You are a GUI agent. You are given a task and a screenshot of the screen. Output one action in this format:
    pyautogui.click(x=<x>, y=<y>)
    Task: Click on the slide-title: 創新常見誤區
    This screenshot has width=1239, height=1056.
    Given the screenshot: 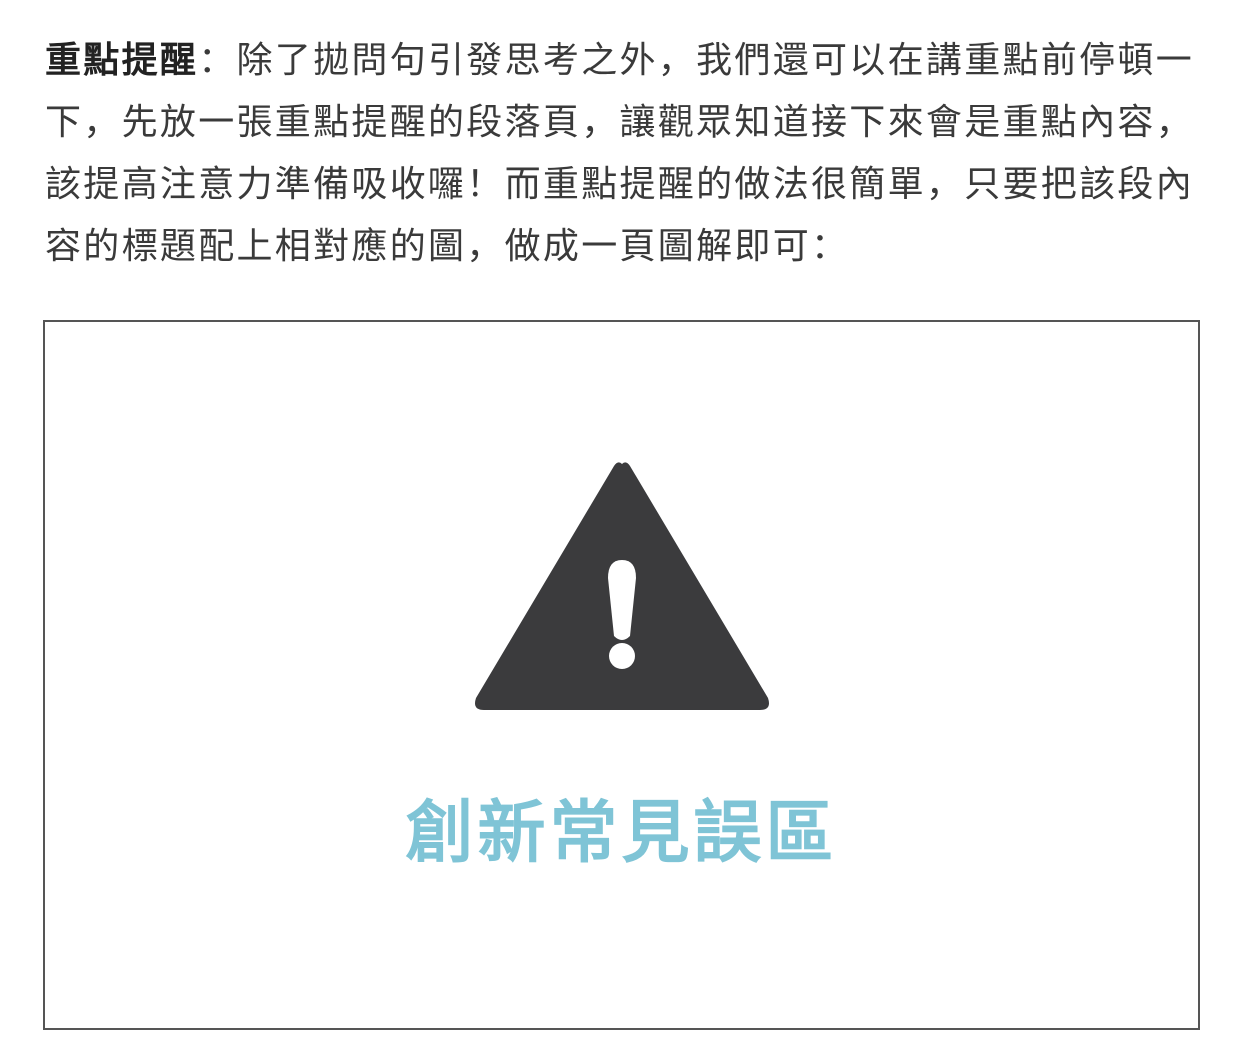 What is the action you would take?
    pyautogui.click(x=621, y=833)
    